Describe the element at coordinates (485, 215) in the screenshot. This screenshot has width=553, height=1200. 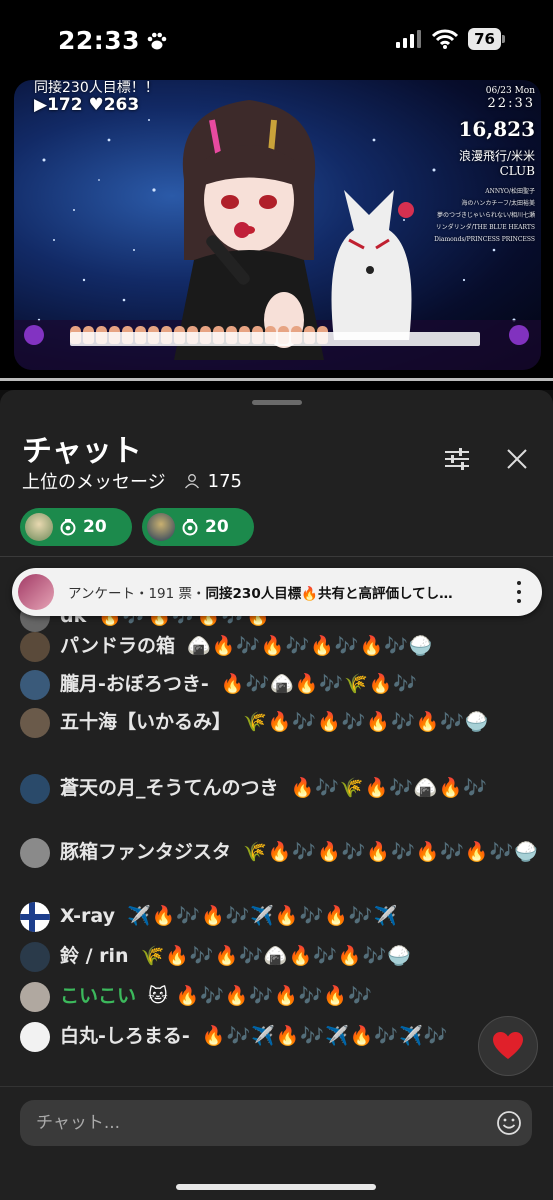
I see `setlist-item: 夢のつづきじゃいられない/相川七瀬` at that location.